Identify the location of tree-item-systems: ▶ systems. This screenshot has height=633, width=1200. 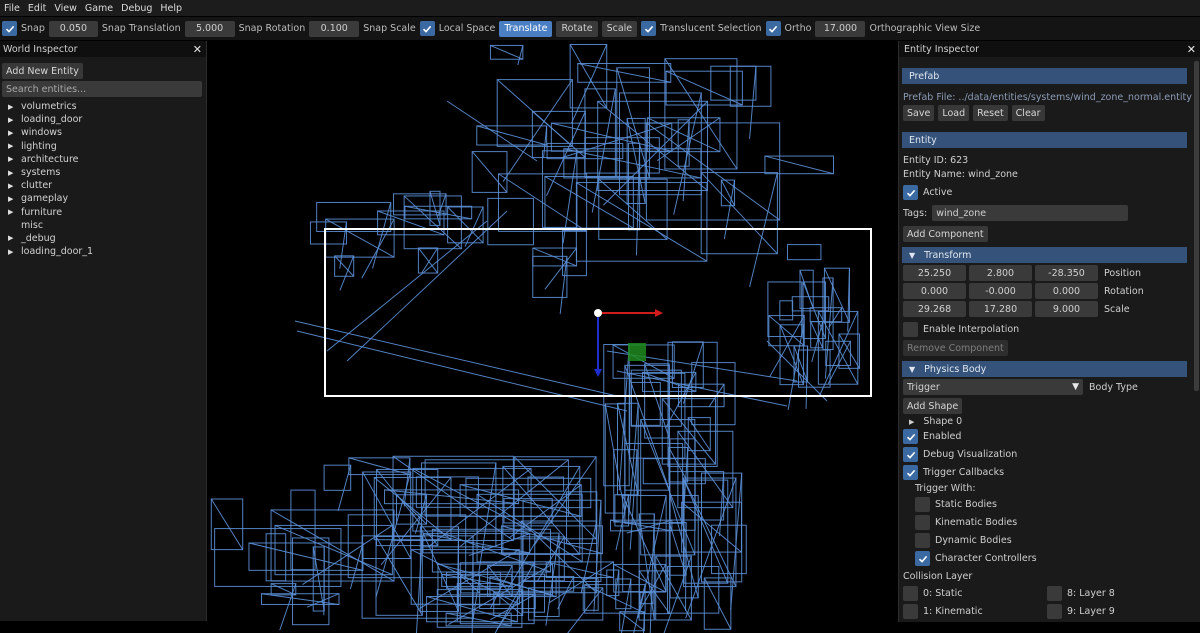
(102, 172).